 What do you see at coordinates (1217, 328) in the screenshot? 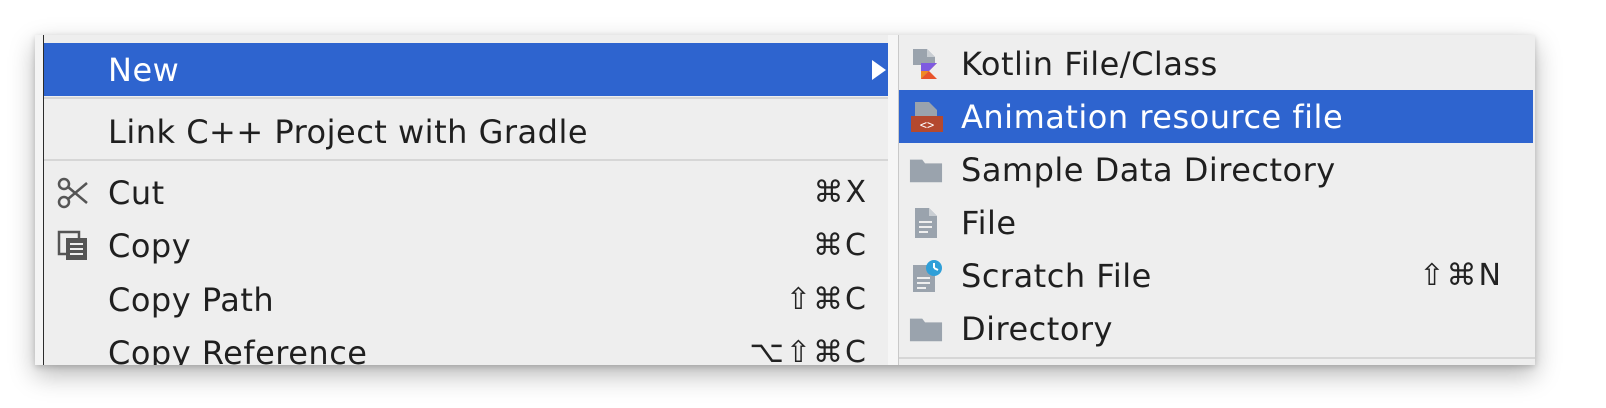
I see `submenu-item-directory: Directory` at bounding box center [1217, 328].